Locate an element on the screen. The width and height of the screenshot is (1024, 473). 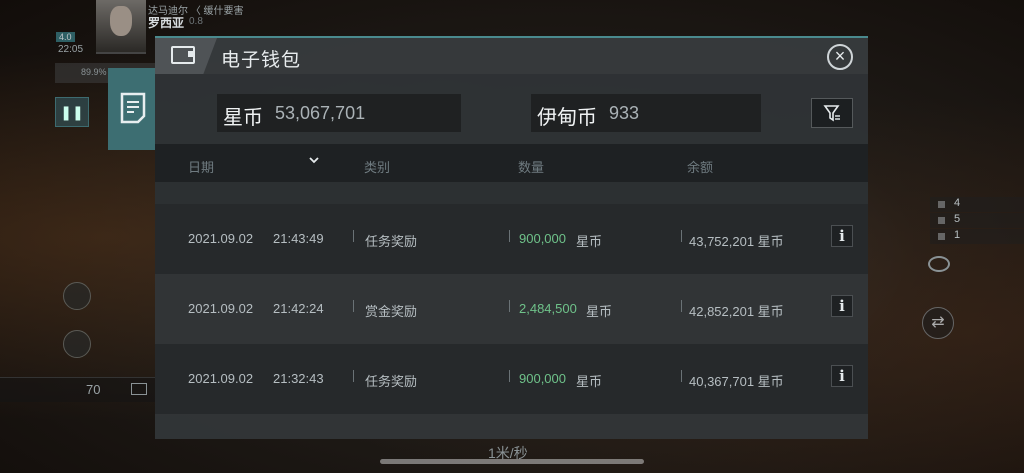
column-category: 类别 is located at coordinates (377, 167).